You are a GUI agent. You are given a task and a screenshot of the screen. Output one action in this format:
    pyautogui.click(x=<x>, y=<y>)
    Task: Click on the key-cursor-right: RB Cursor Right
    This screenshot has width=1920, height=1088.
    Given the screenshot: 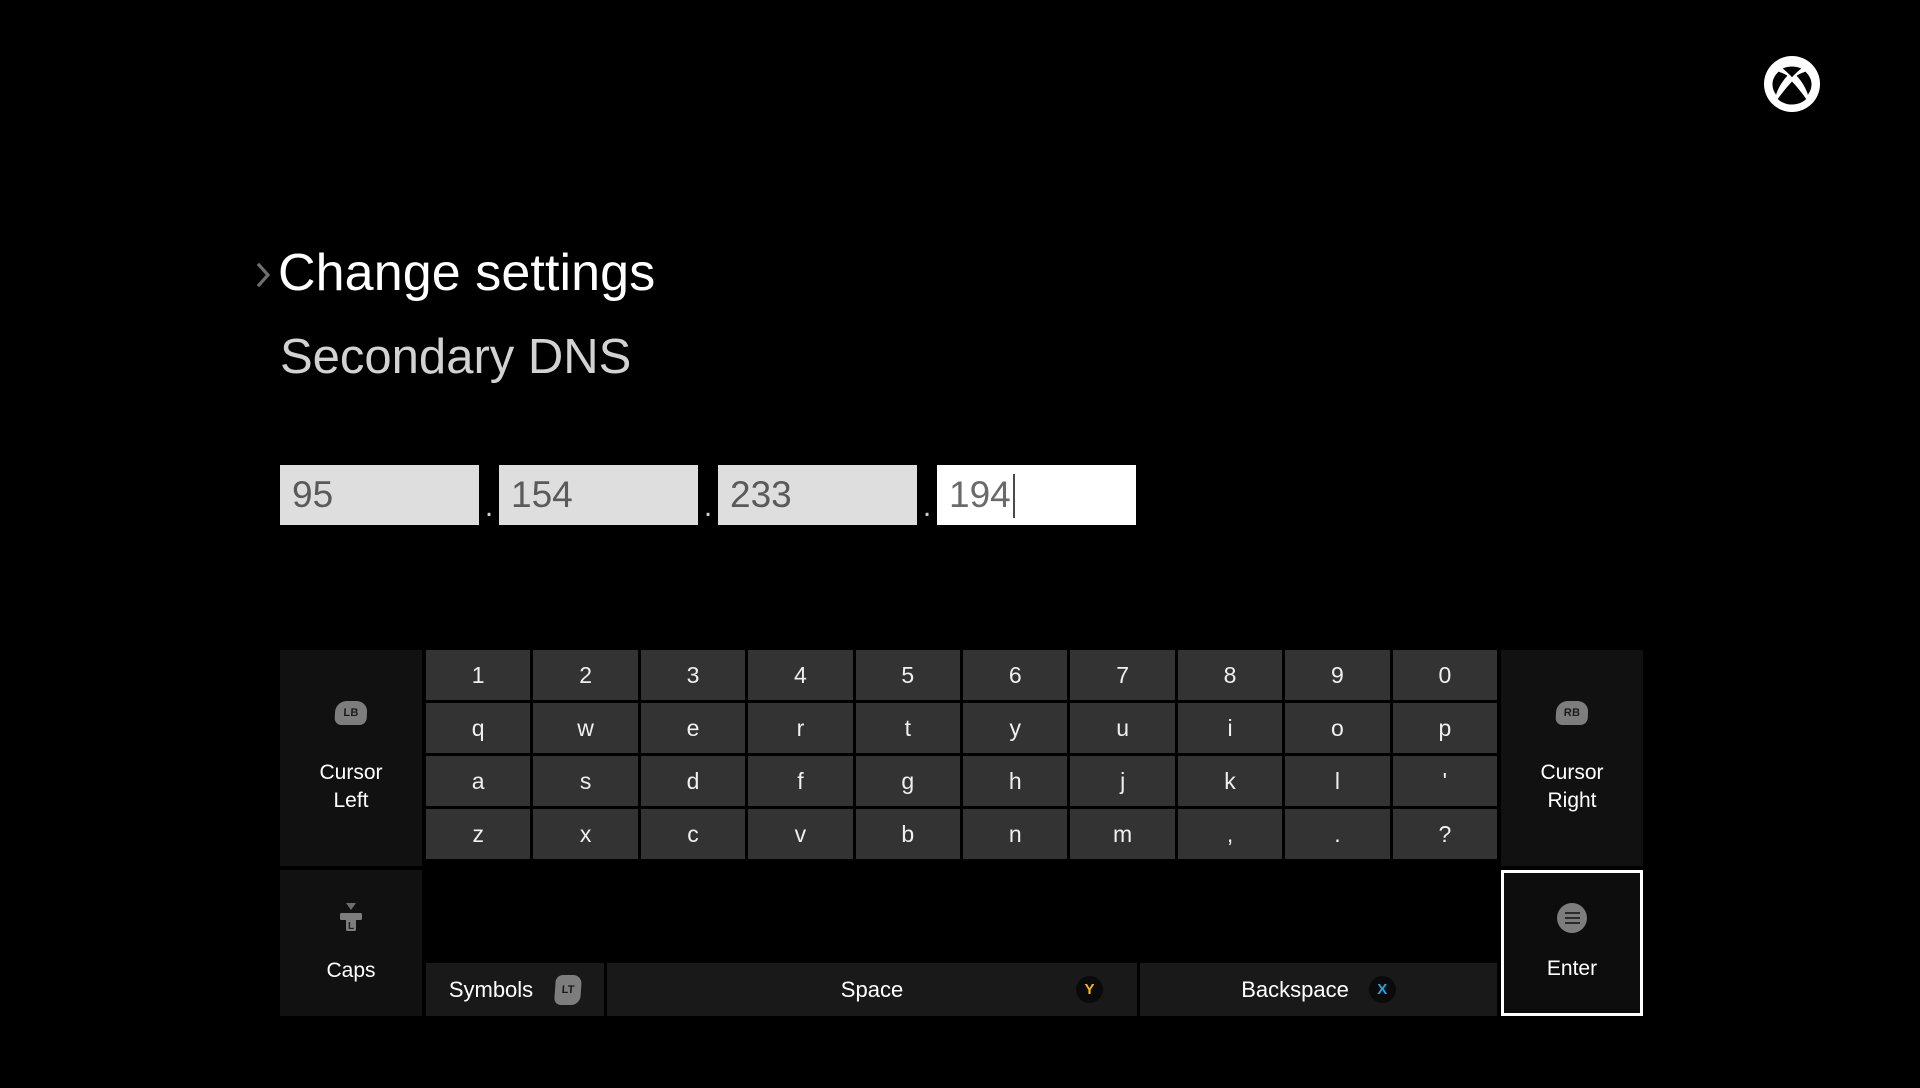 What is the action you would take?
    pyautogui.click(x=1572, y=758)
    